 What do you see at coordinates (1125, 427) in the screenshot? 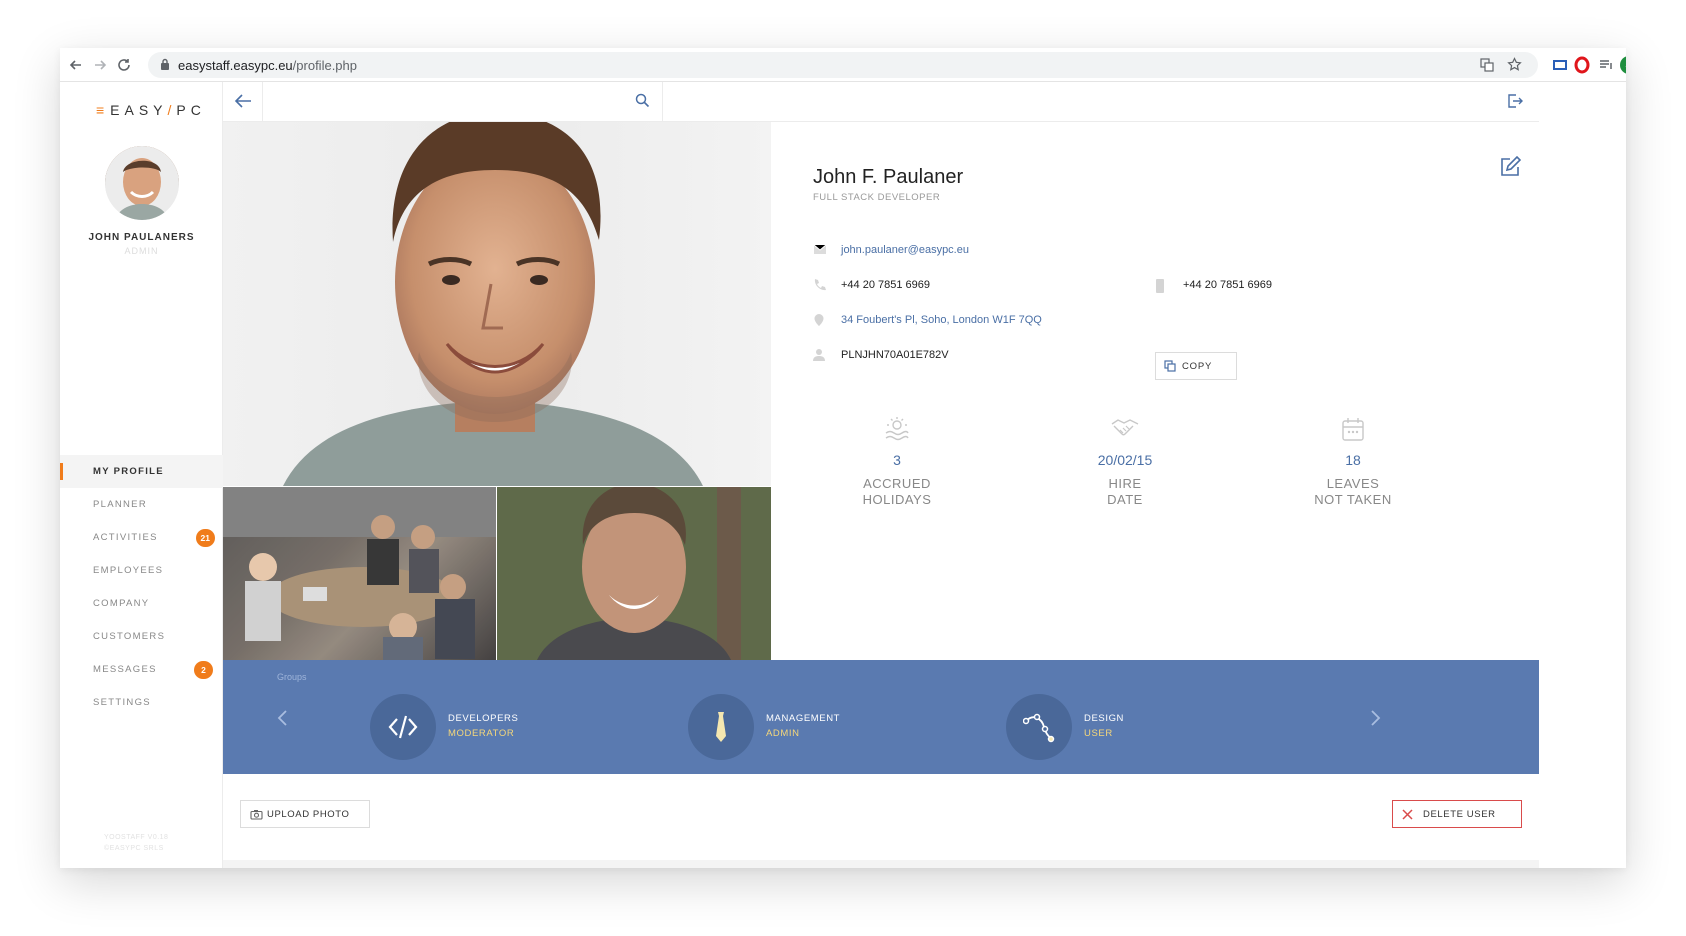
I see `handshake-icon` at bounding box center [1125, 427].